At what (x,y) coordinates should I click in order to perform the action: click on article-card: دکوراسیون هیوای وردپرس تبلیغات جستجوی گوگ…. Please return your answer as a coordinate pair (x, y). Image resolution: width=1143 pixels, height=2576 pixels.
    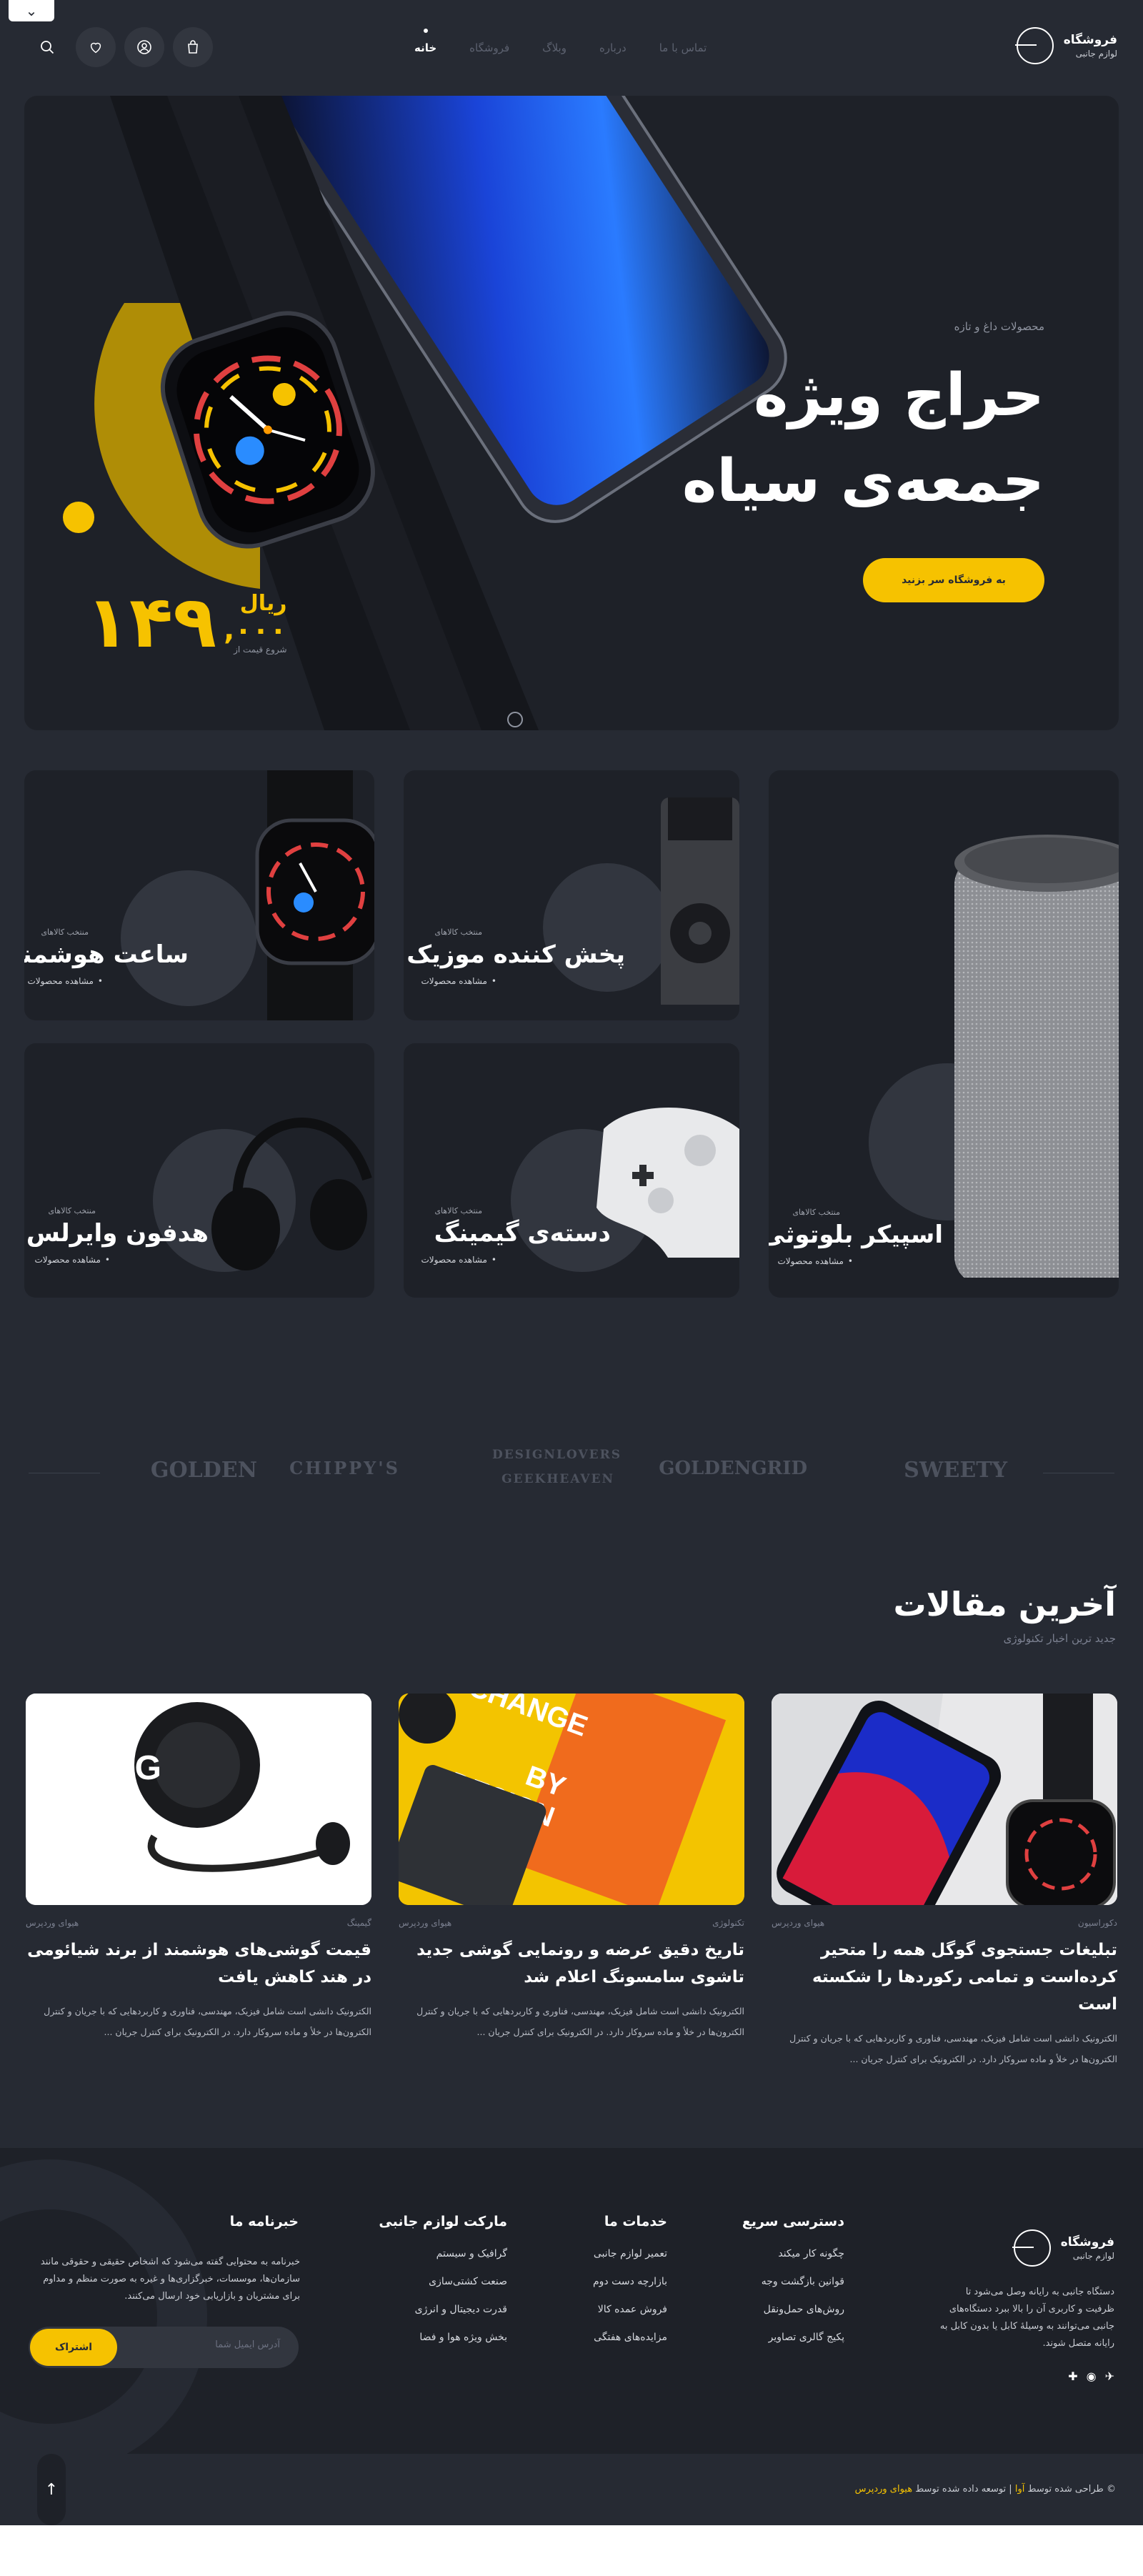
    Looking at the image, I should click on (944, 1881).